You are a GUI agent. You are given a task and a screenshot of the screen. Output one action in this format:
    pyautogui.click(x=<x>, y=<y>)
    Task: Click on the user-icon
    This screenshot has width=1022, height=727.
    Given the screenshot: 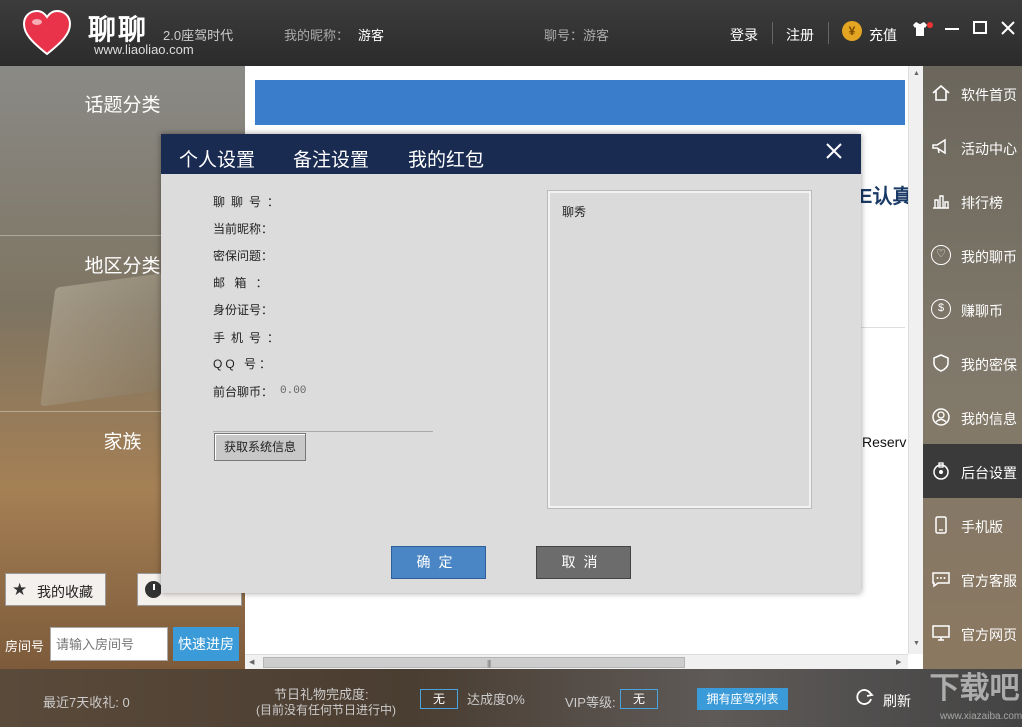 What is the action you would take?
    pyautogui.click(x=941, y=417)
    